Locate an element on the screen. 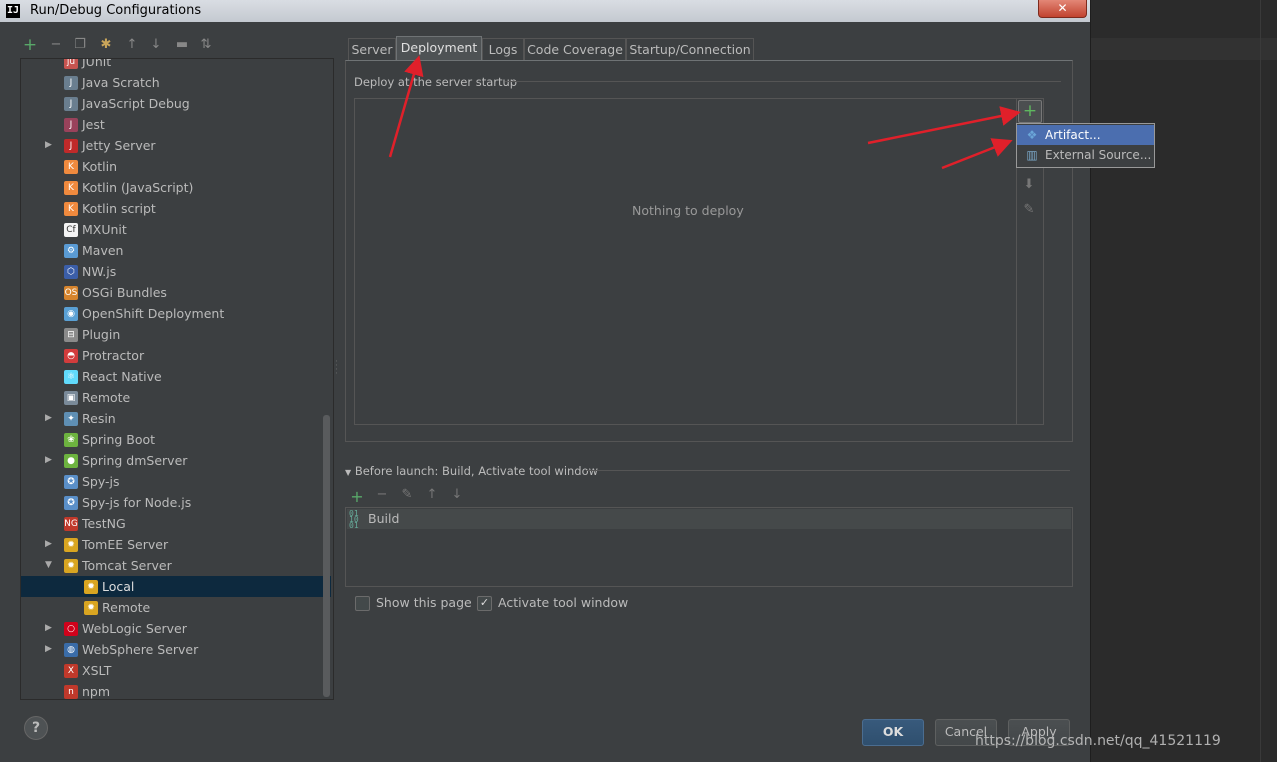  tree-item-junit: ju JUnit is located at coordinates (176, 65).